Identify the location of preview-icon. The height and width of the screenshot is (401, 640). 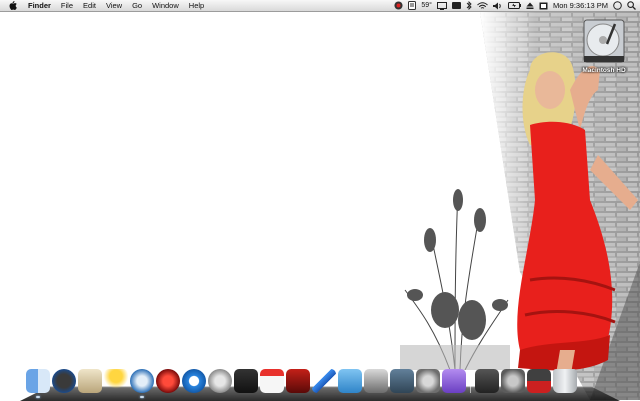
(90, 381).